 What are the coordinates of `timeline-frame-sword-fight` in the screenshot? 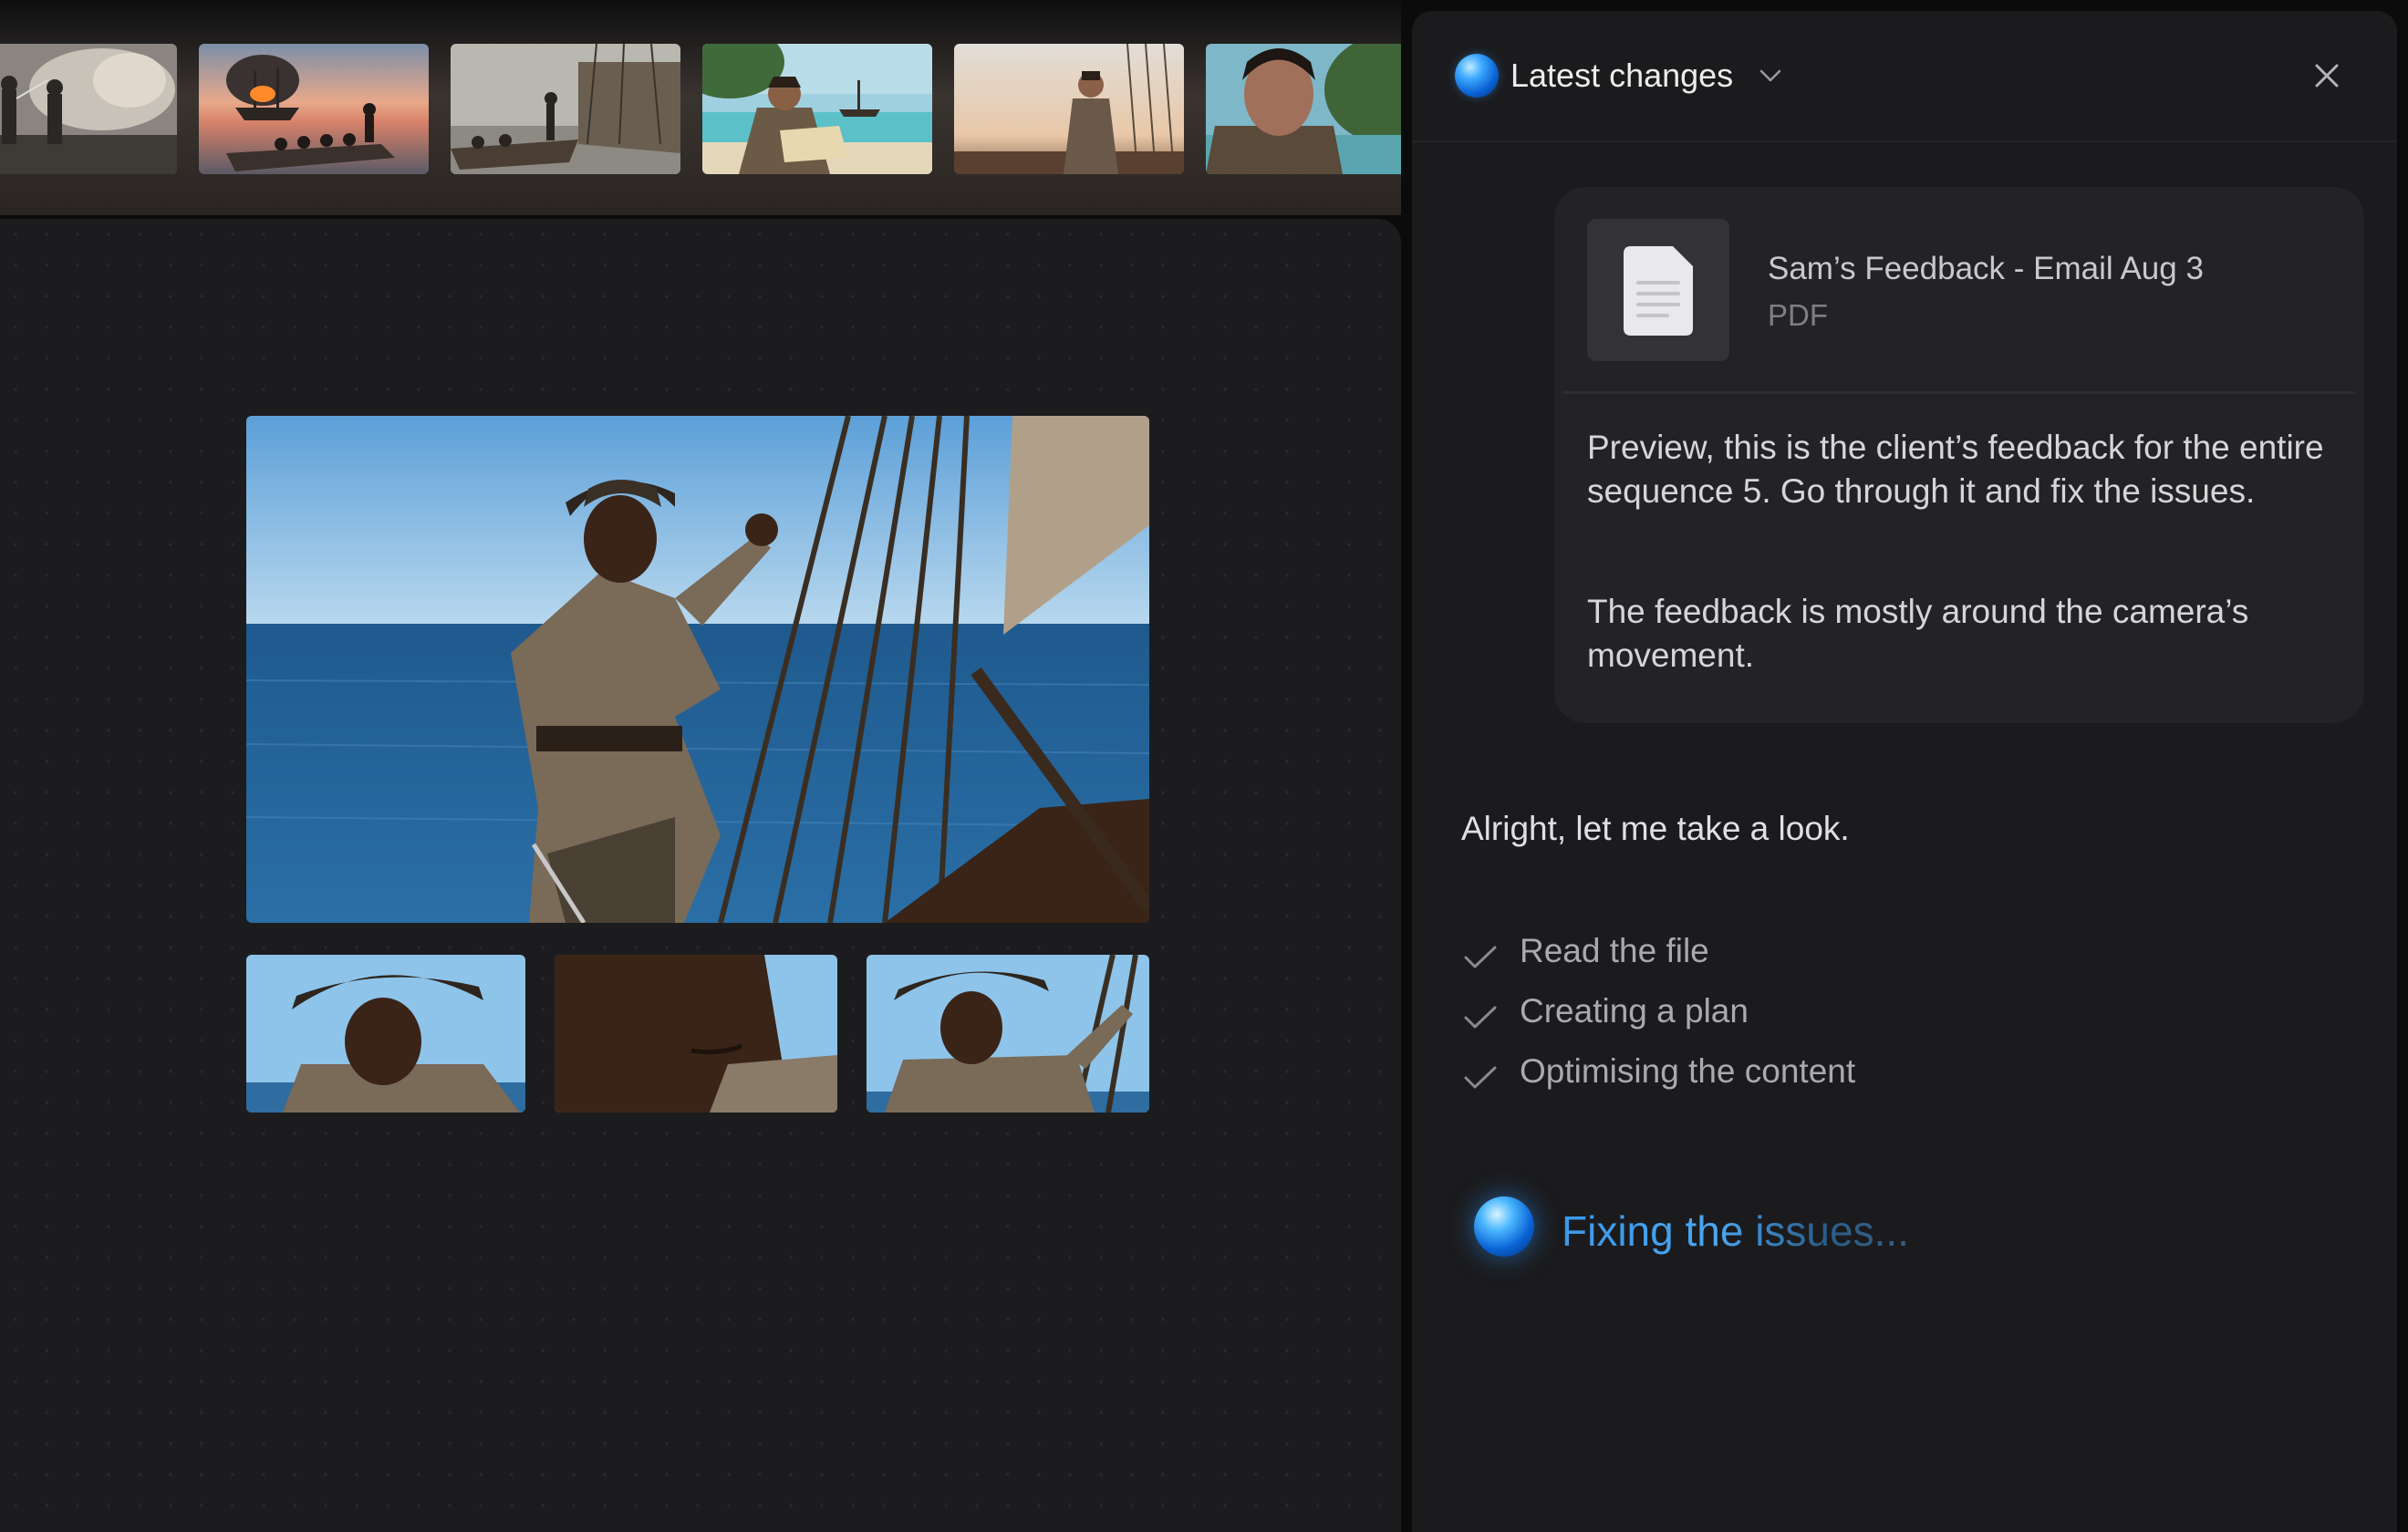 It's located at (88, 109).